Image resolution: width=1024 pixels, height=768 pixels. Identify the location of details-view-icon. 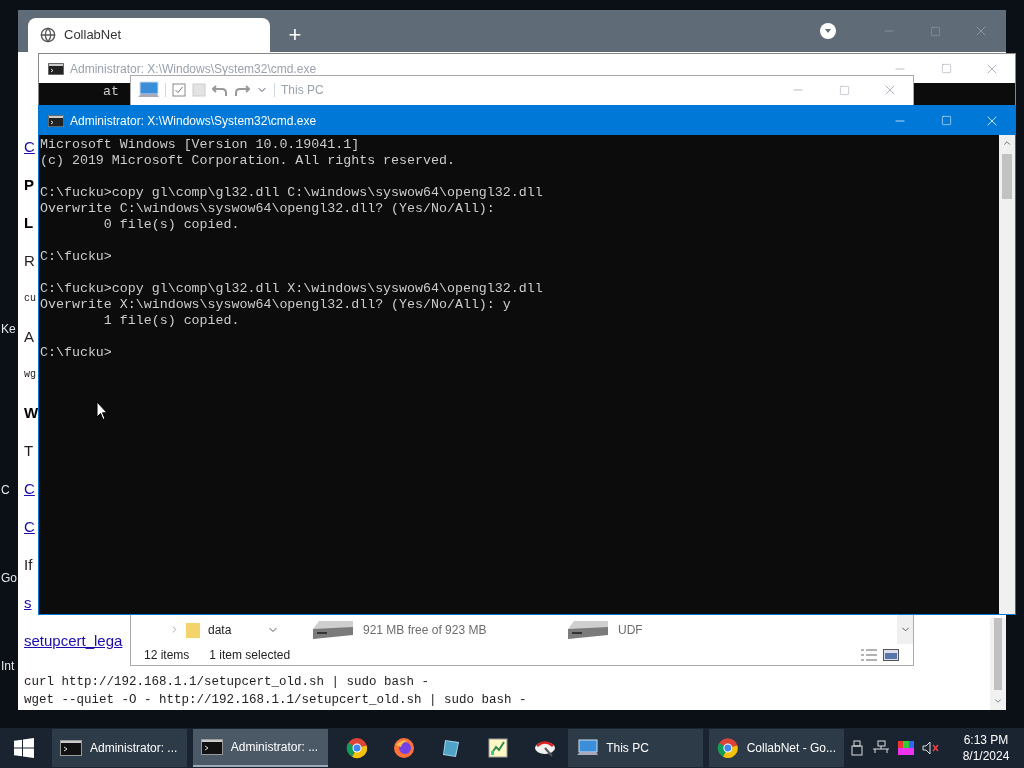
(869, 654).